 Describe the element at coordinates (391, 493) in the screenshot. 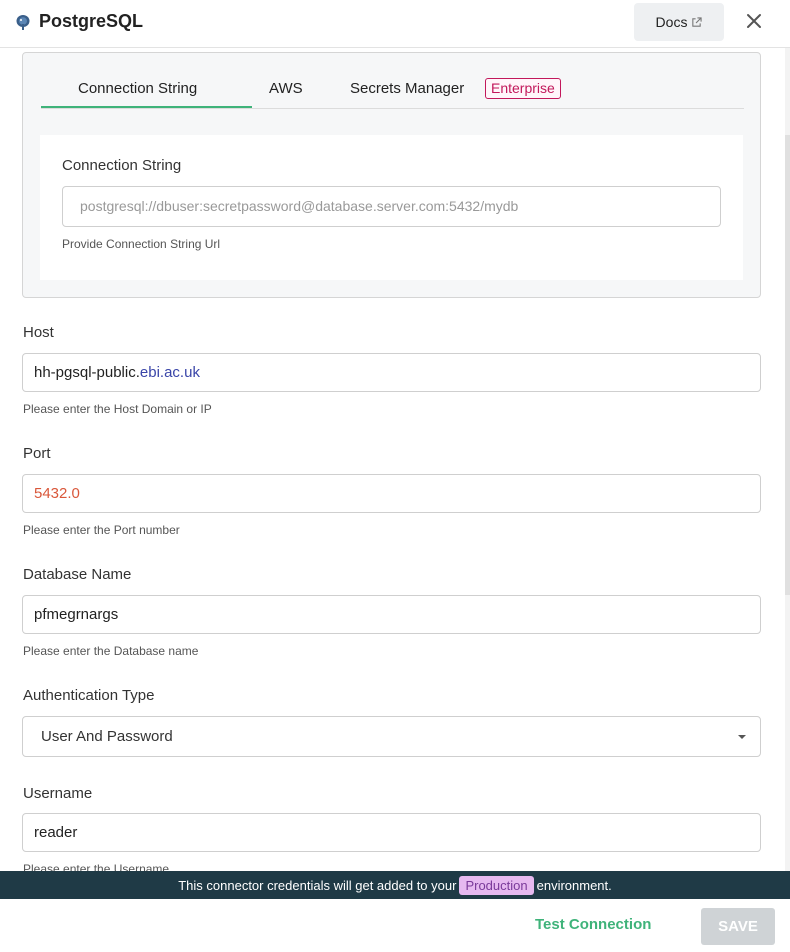

I see `port-input: 5432.0` at that location.